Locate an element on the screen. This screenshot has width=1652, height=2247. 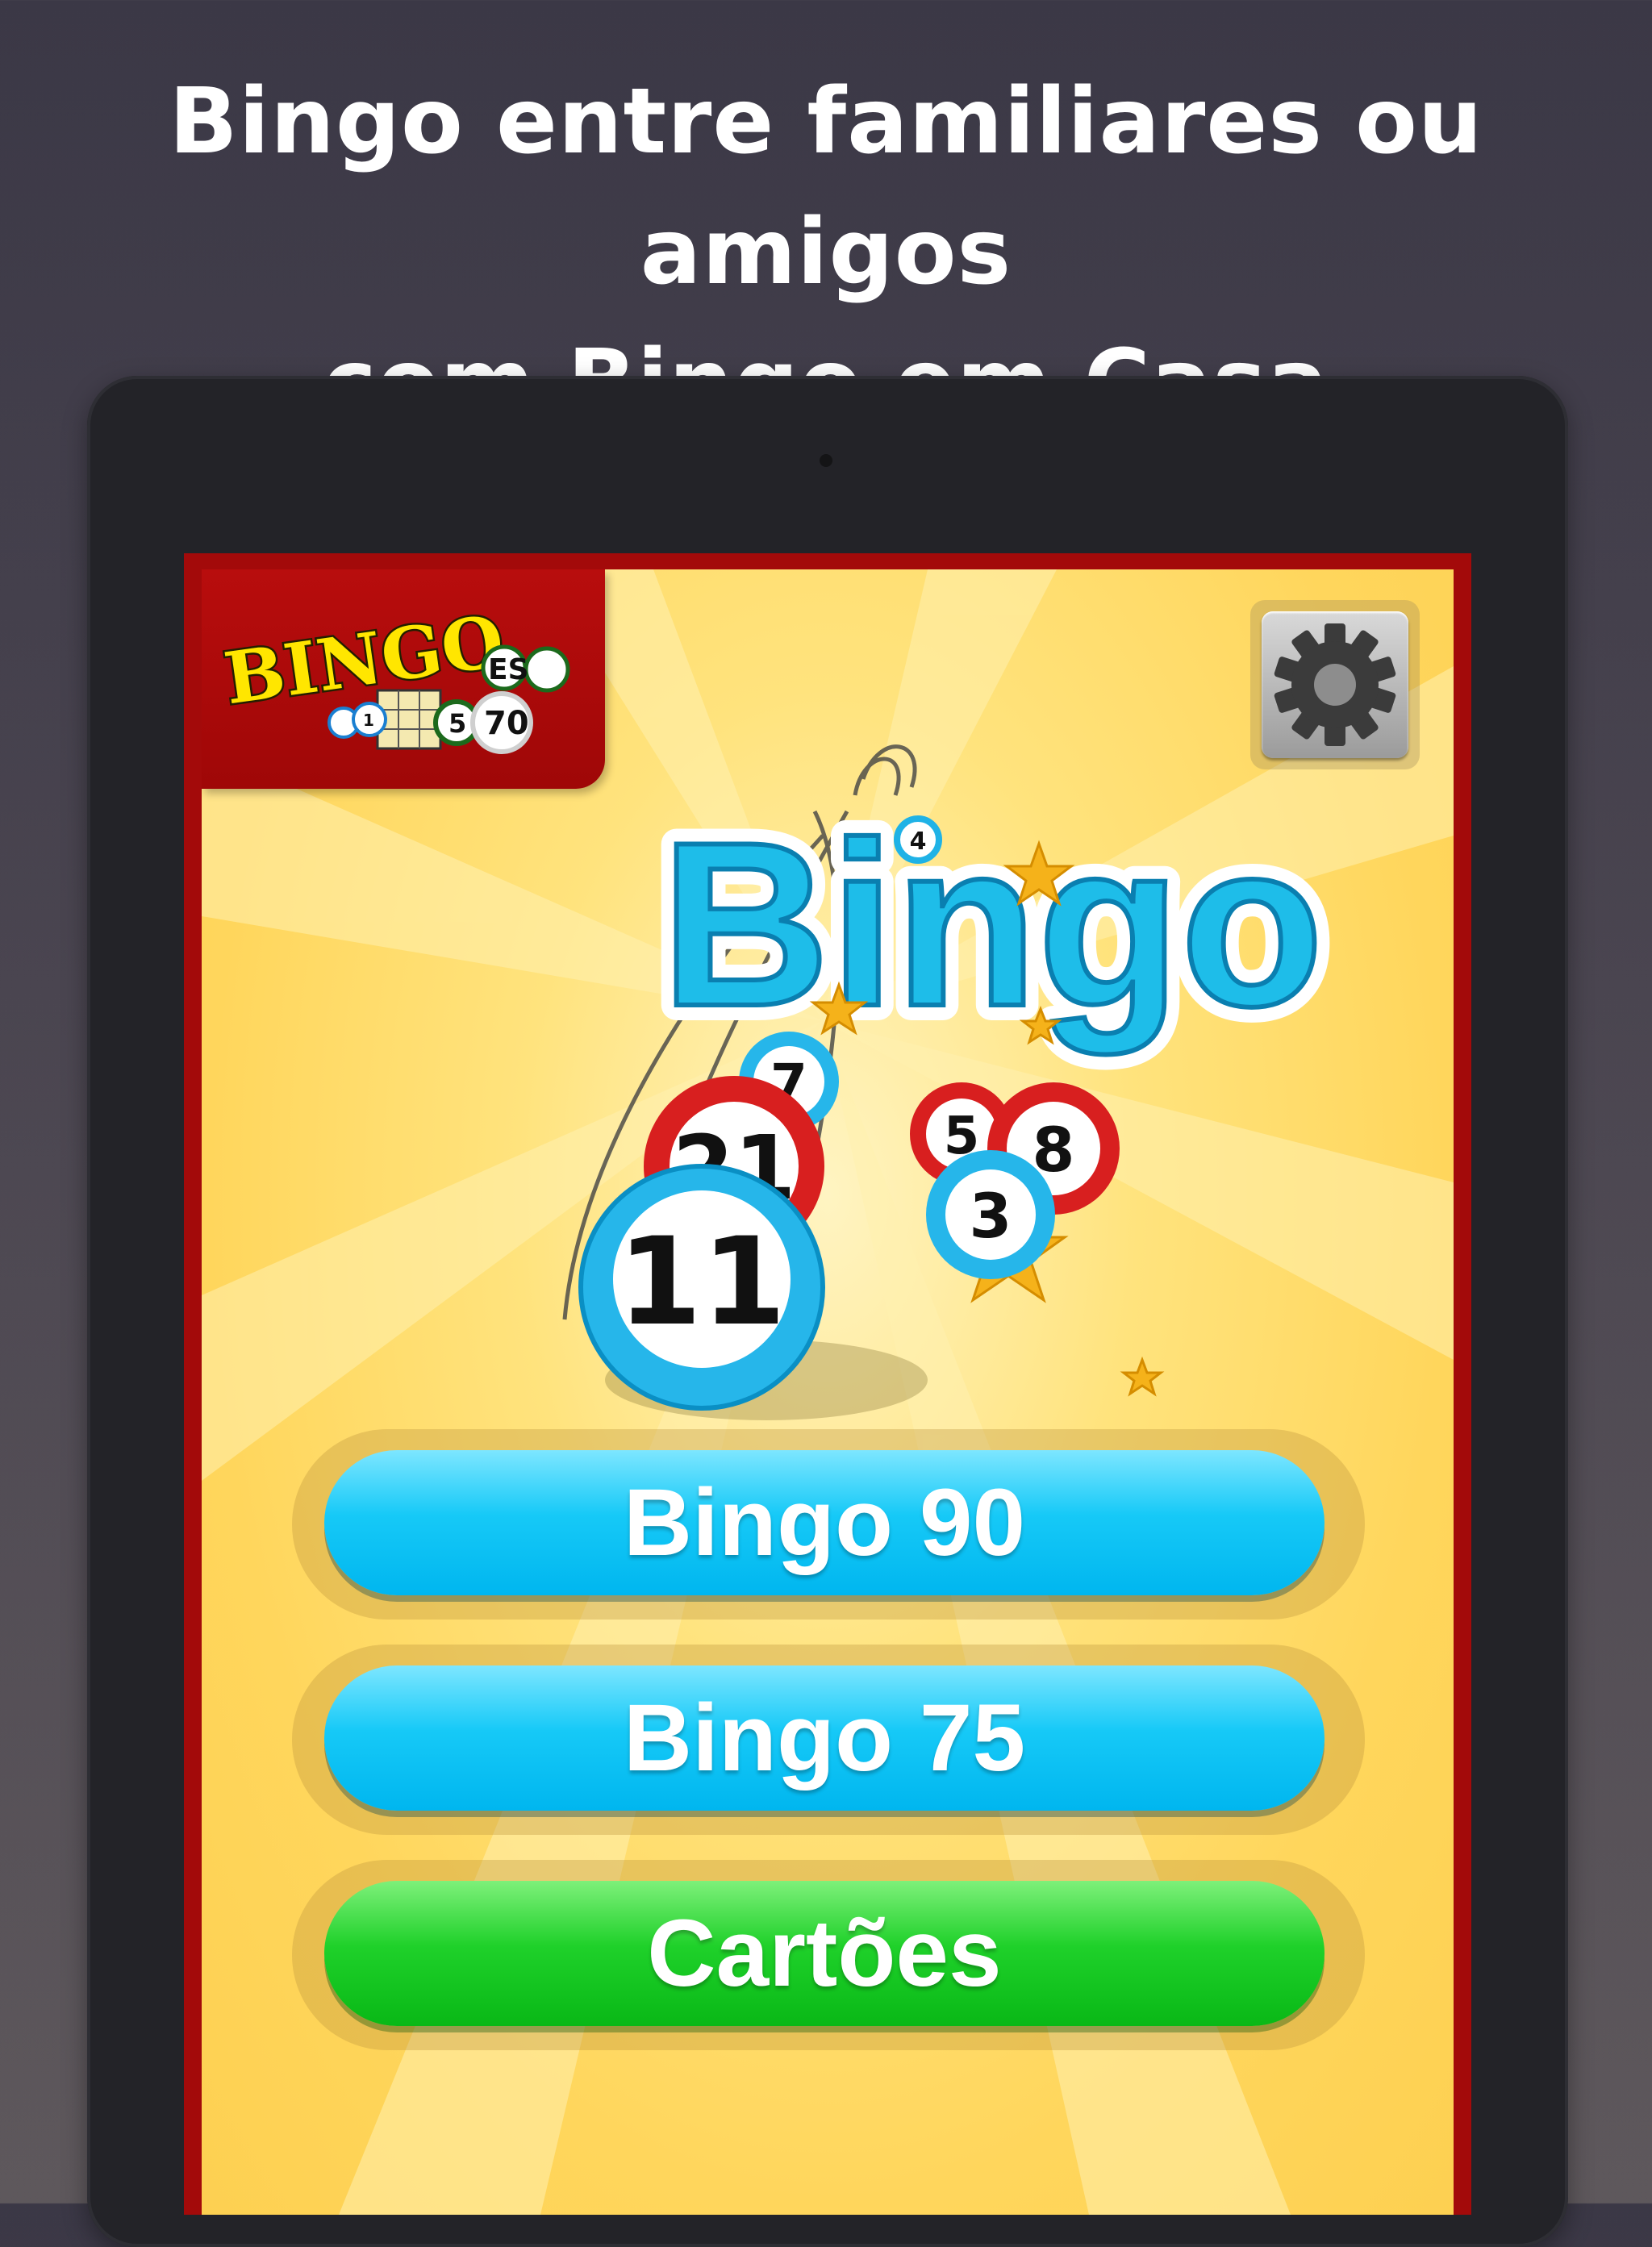
bingo75-button: Bingo 75 is located at coordinates (824, 1738).